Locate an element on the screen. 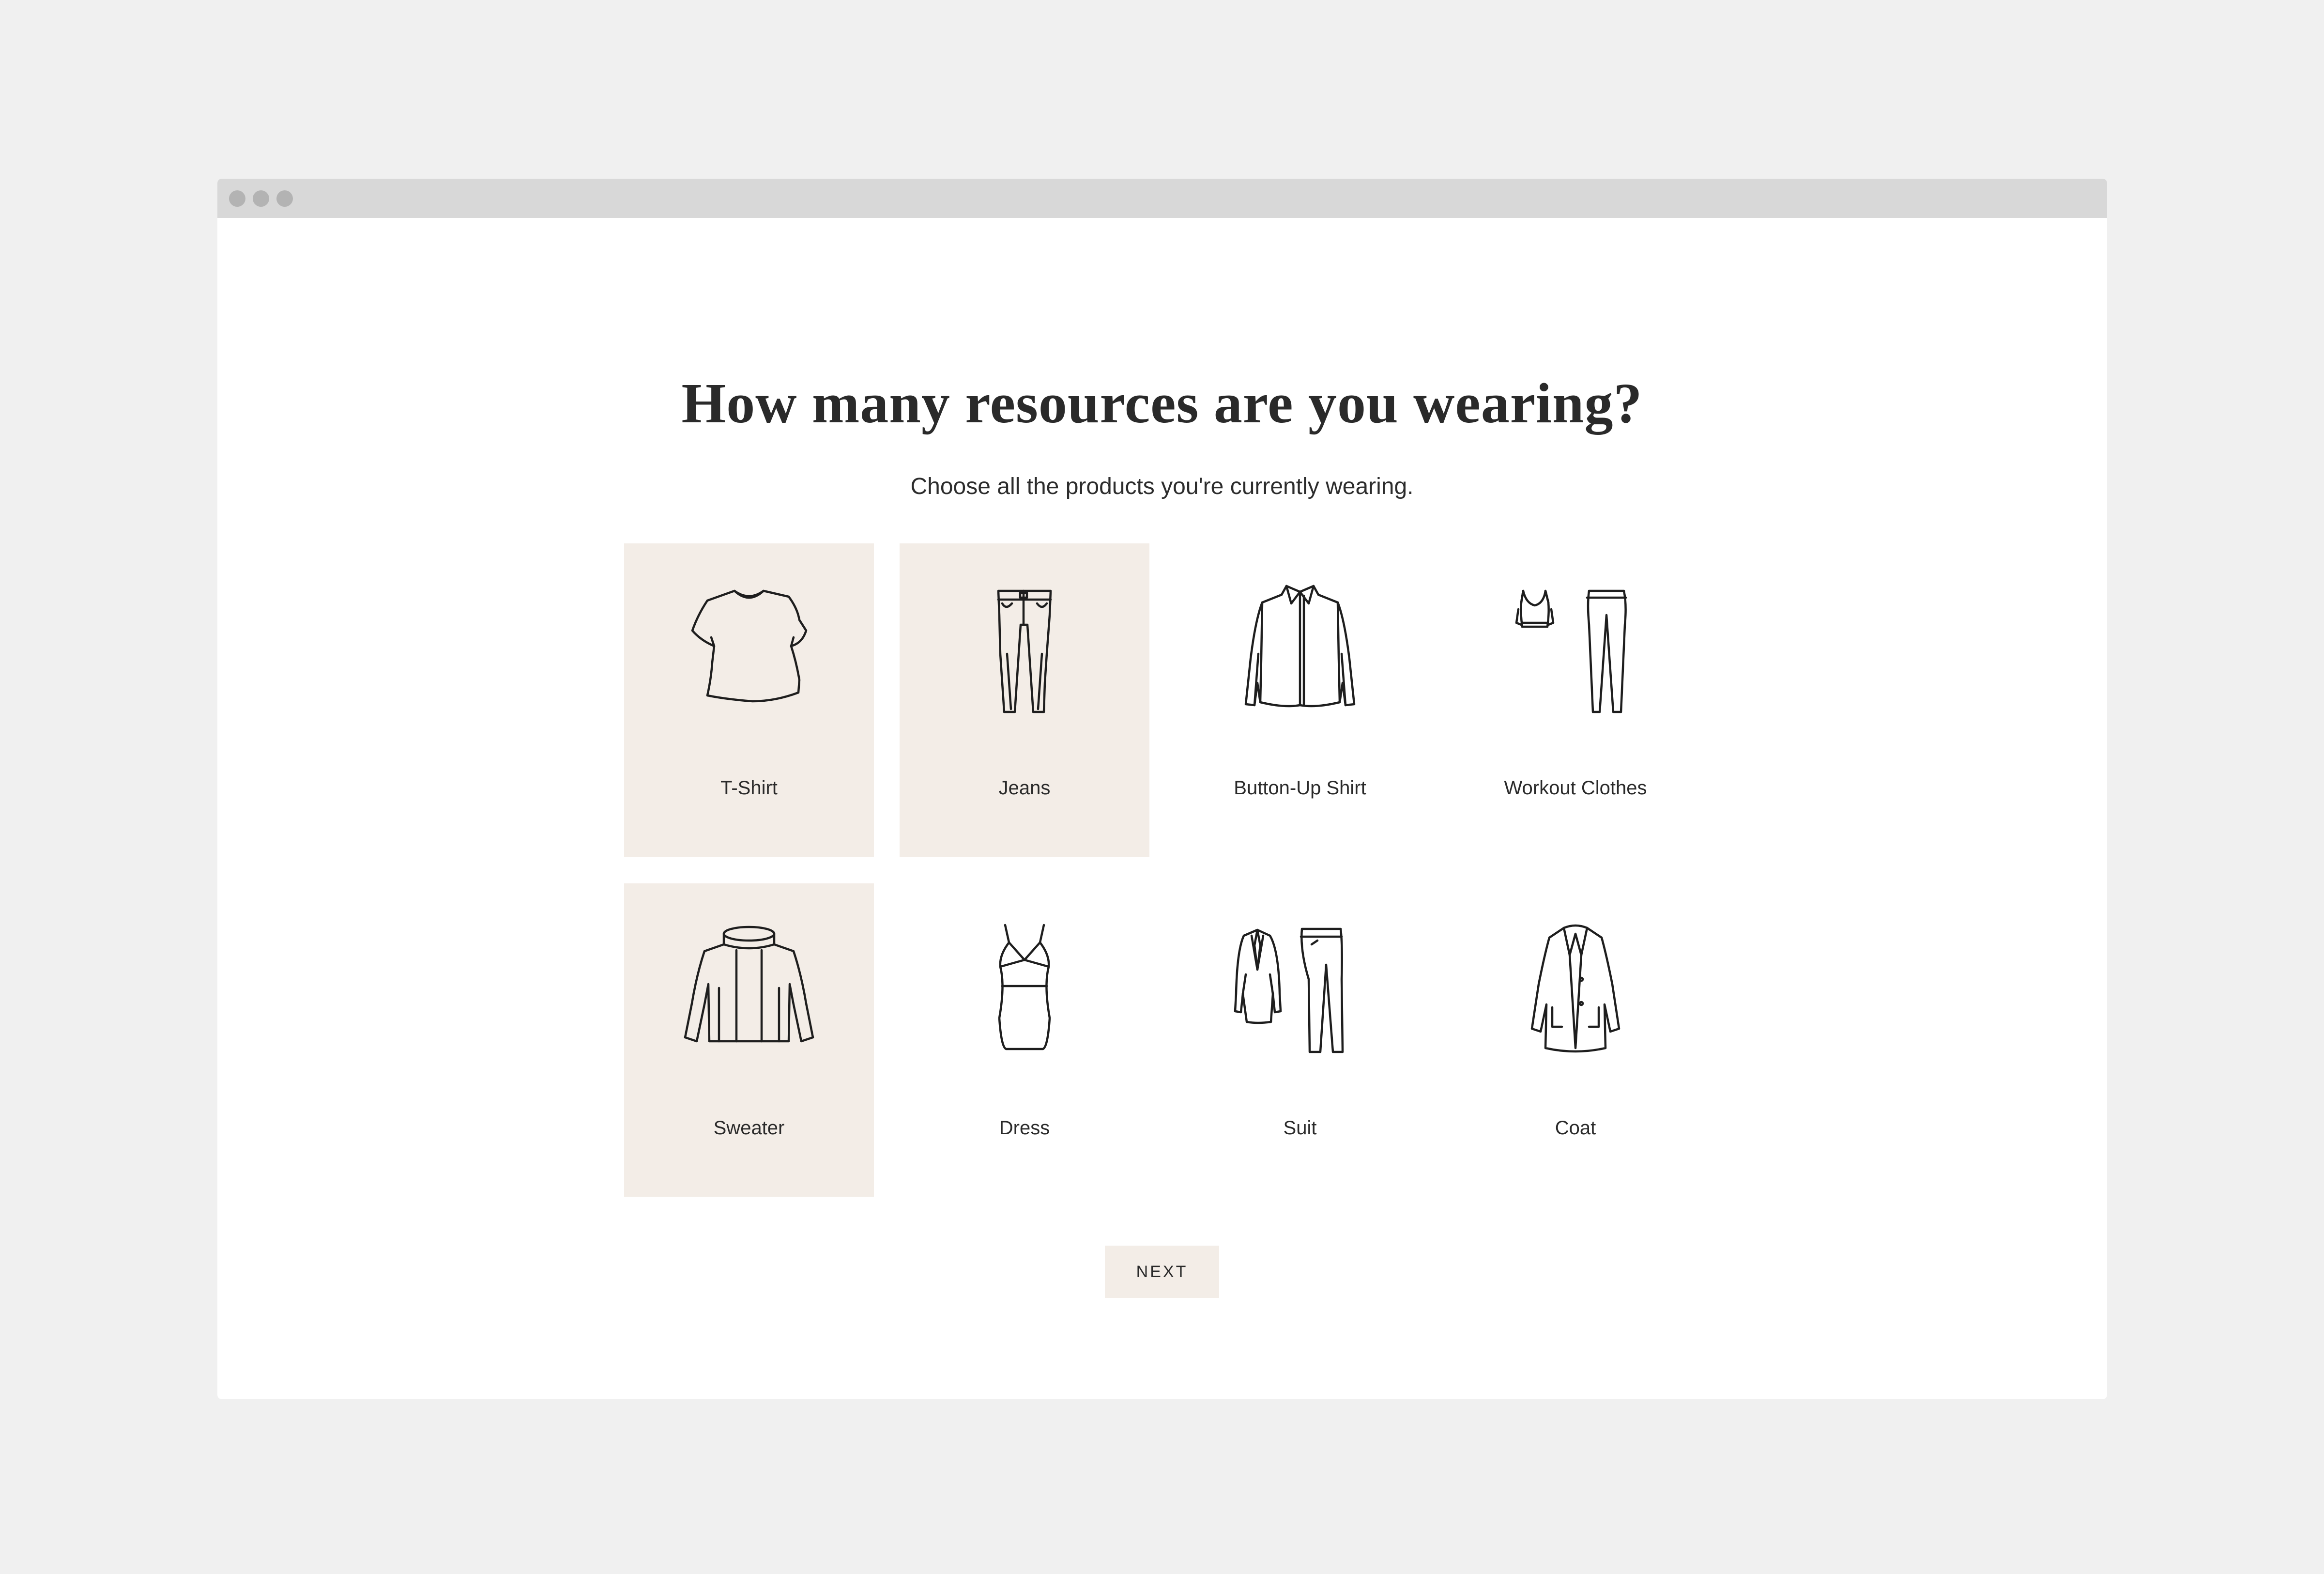 The width and height of the screenshot is (2324, 1574). minimize-dot is located at coordinates (261, 198).